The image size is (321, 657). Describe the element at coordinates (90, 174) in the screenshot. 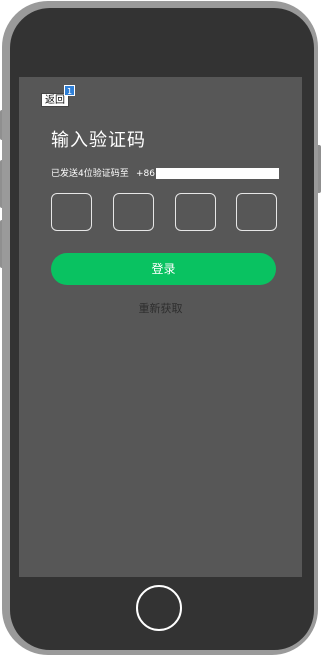

I see `code-sent-text: 已发送4位验证码至` at that location.